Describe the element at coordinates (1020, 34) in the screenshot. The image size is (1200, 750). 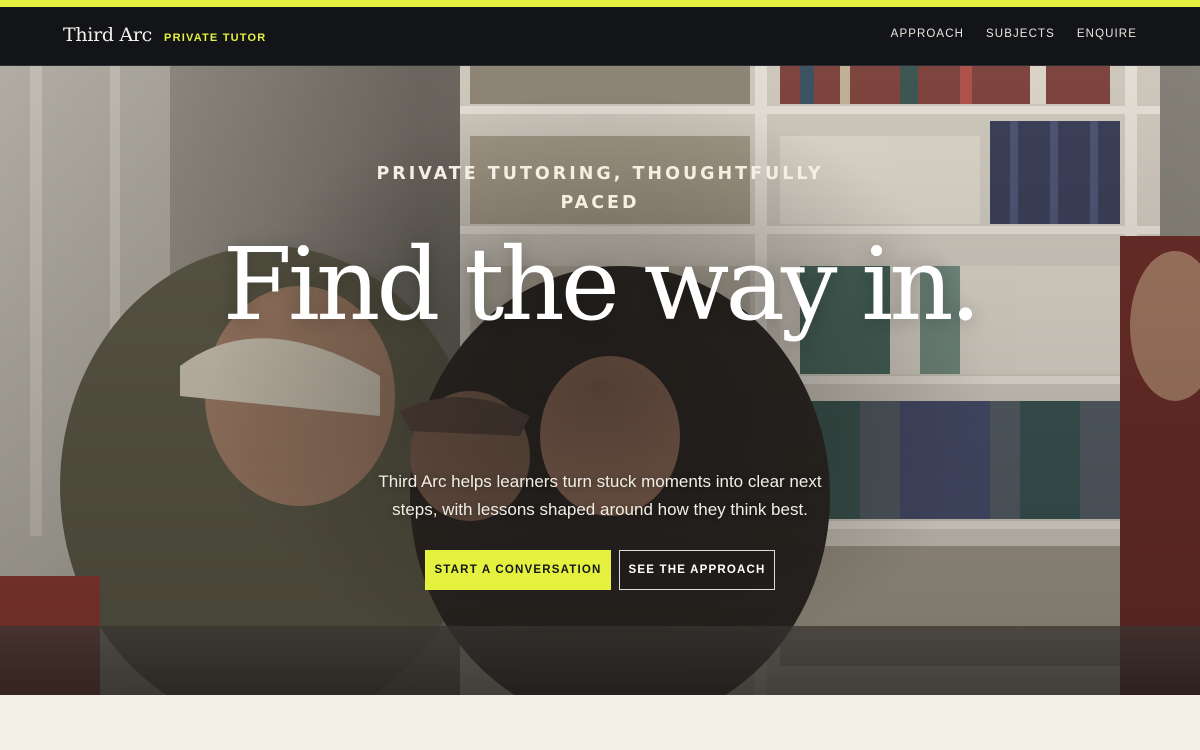
I see `nav-link-subjects: SUBJECTS` at that location.